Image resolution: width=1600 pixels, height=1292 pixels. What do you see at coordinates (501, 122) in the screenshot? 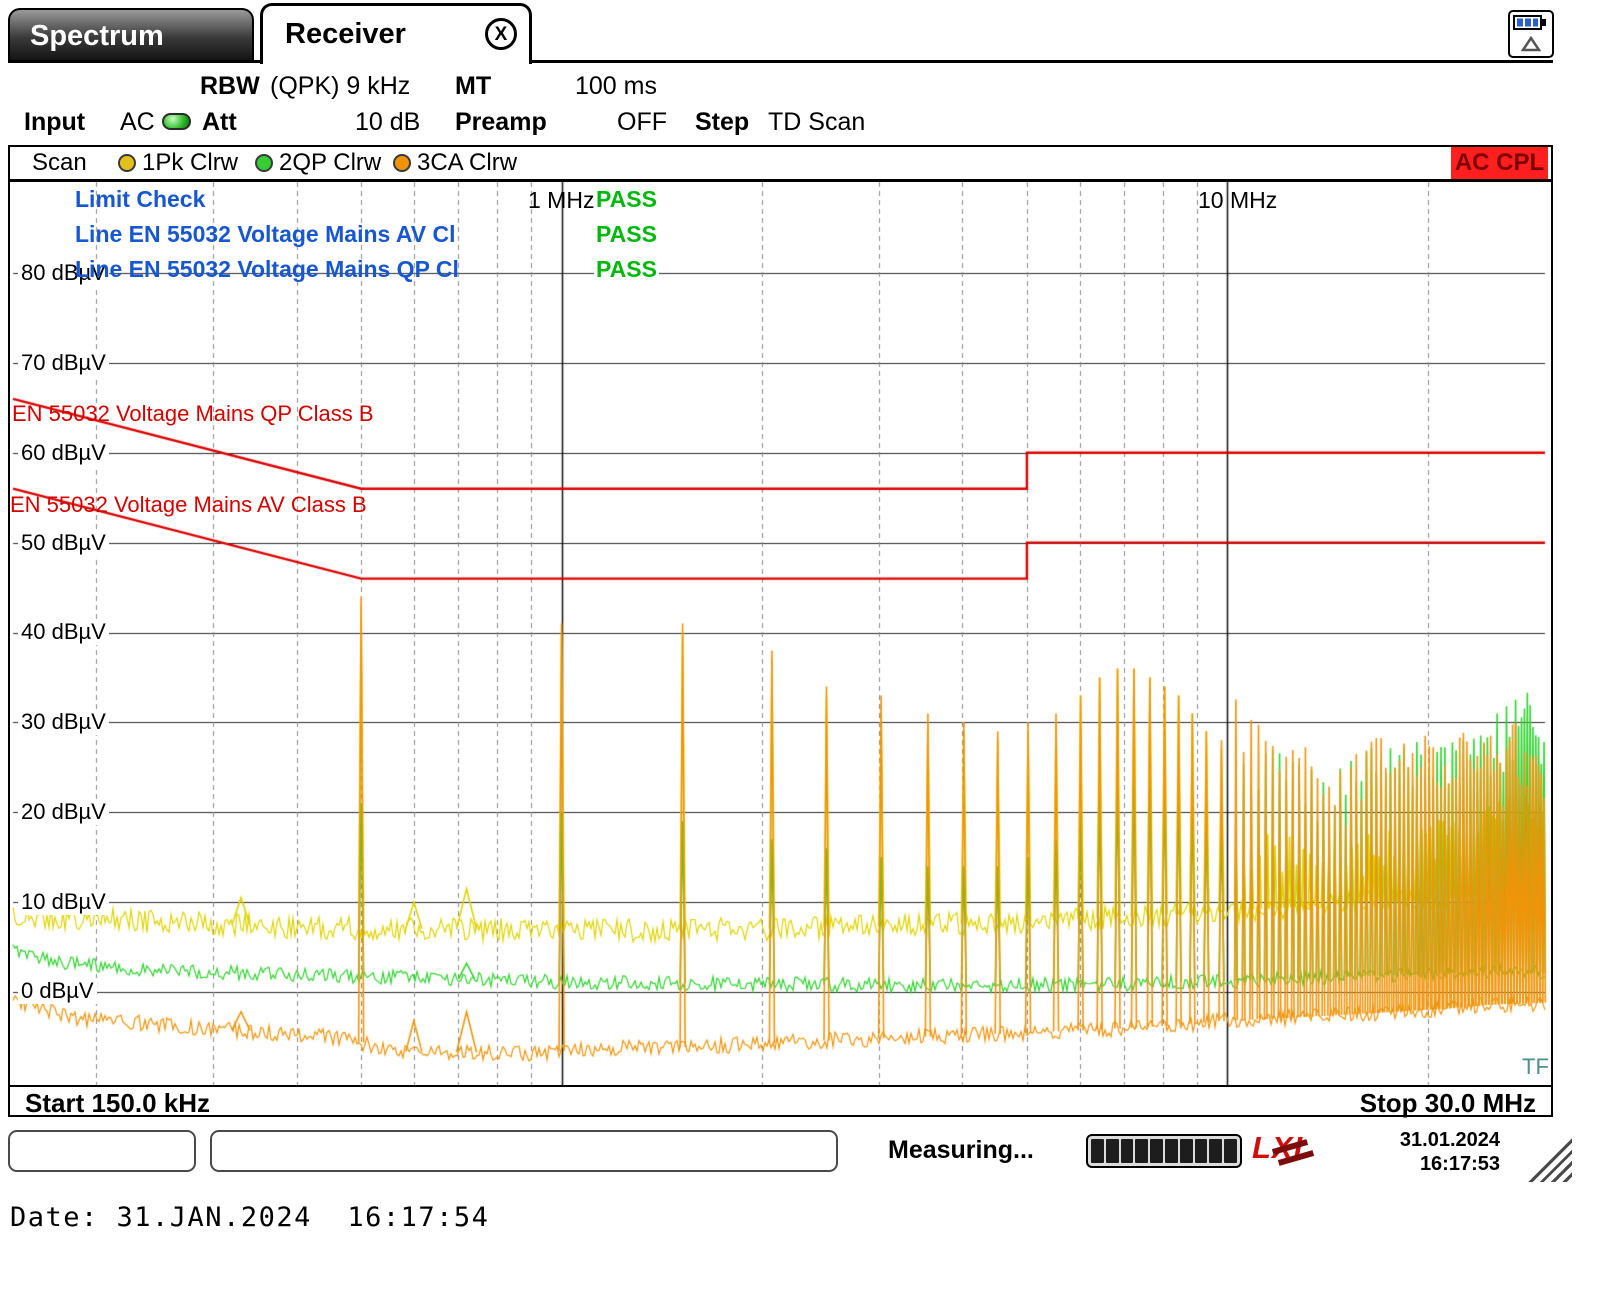
I see `preamp-label: Preamp` at bounding box center [501, 122].